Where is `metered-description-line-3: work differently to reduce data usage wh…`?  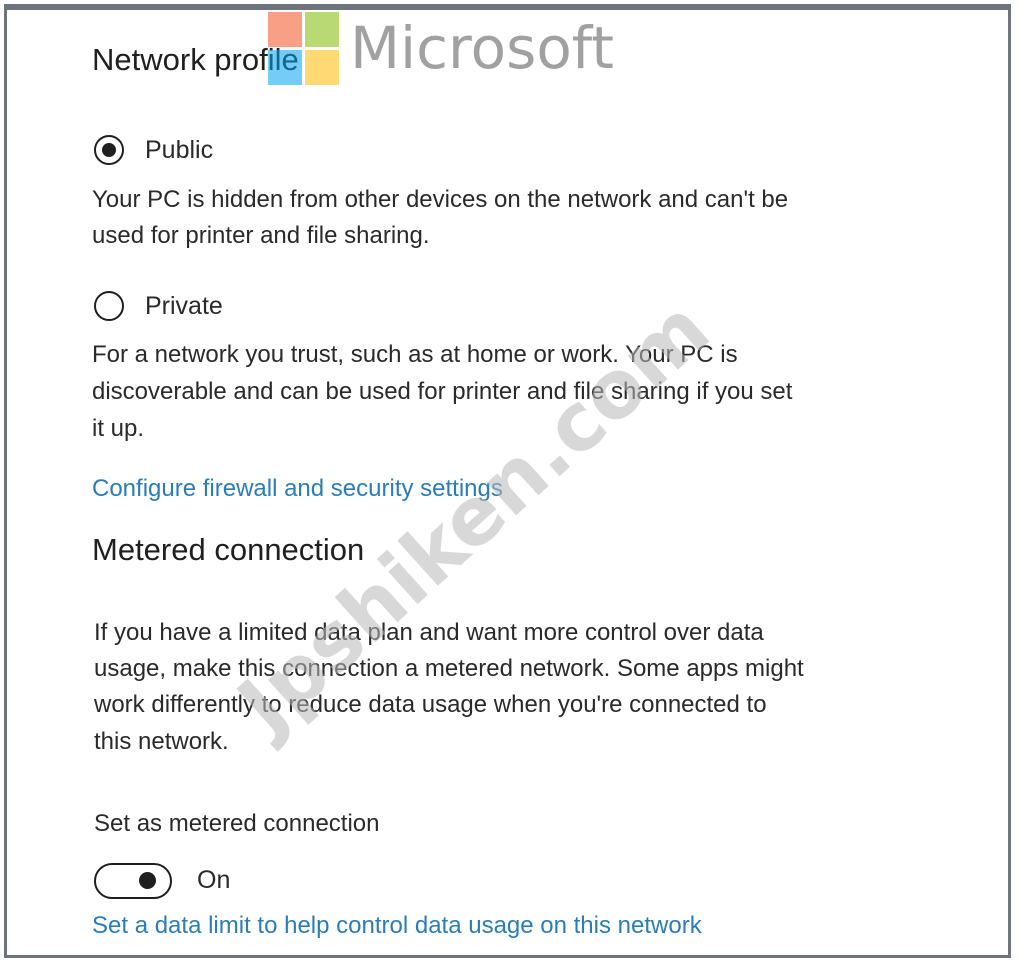 metered-description-line-3: work differently to reduce data usage wh… is located at coordinates (430, 704).